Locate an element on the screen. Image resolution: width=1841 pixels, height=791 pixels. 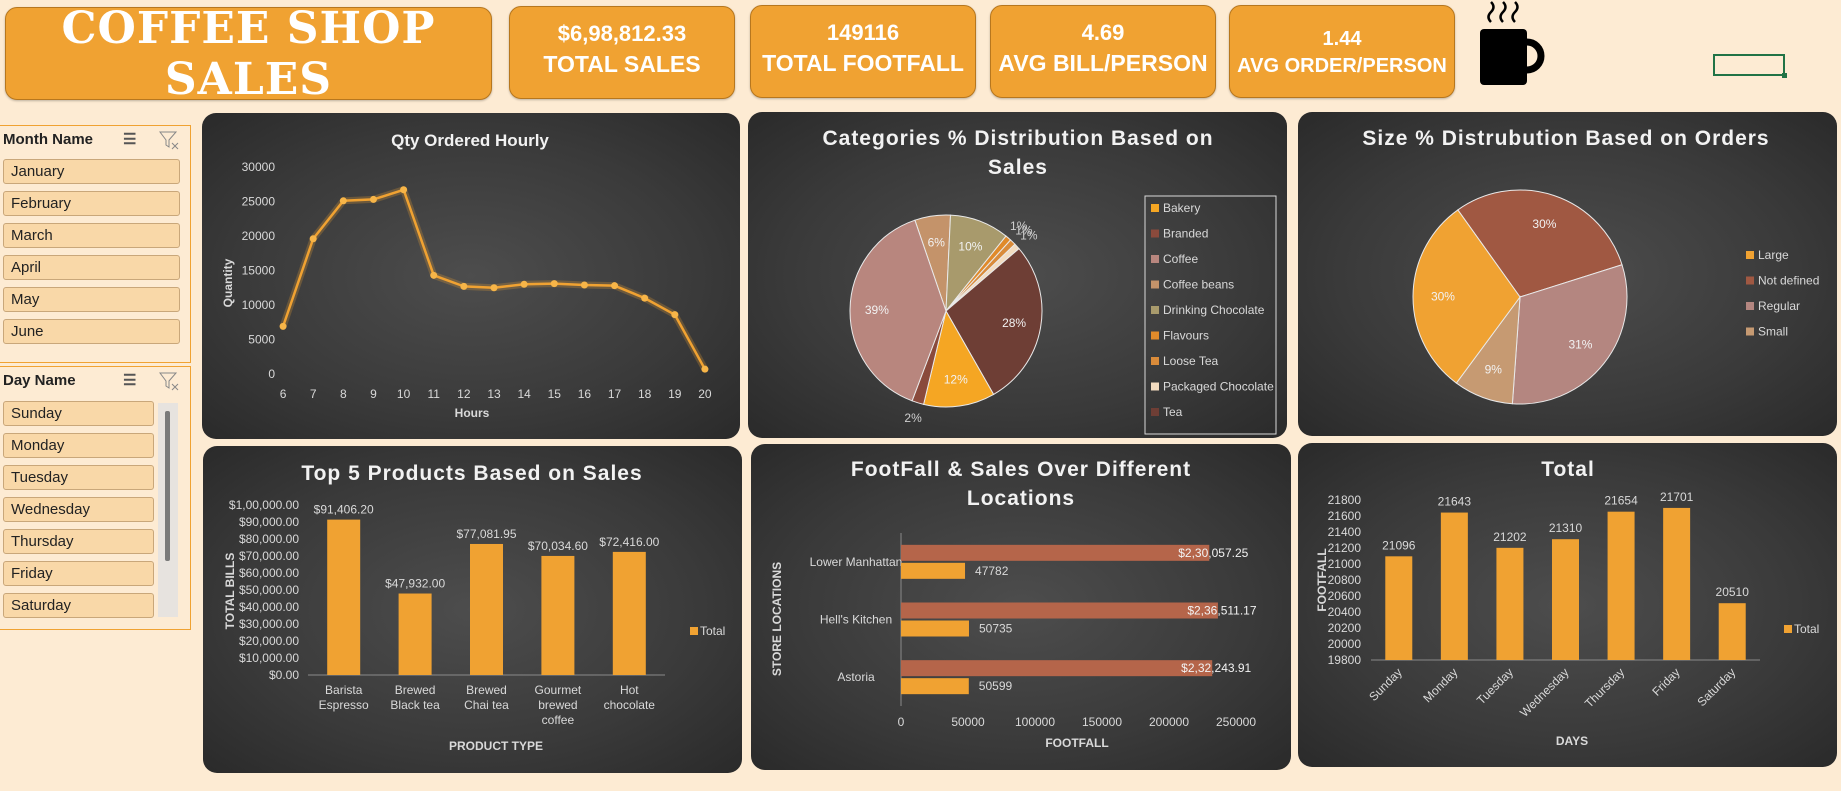
slice-data-label: 10% is located at coordinates (970, 246).